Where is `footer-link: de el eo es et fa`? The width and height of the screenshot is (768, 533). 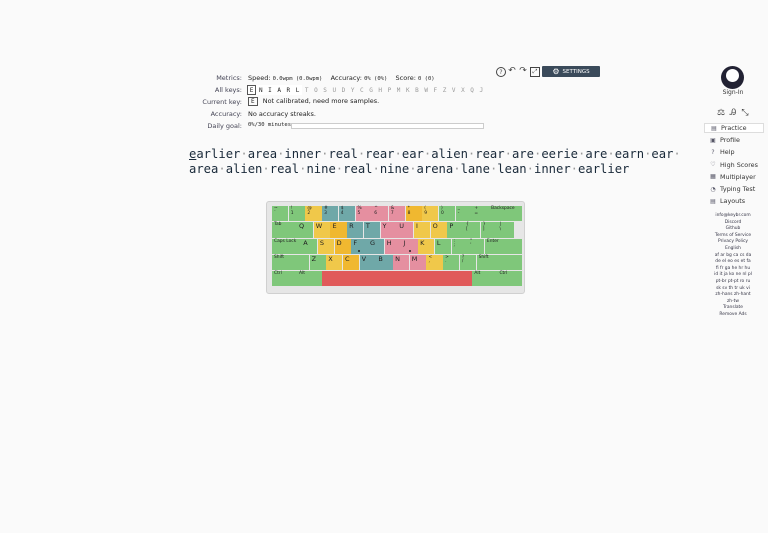
footer-link: de el eo es et fa is located at coordinates (733, 262).